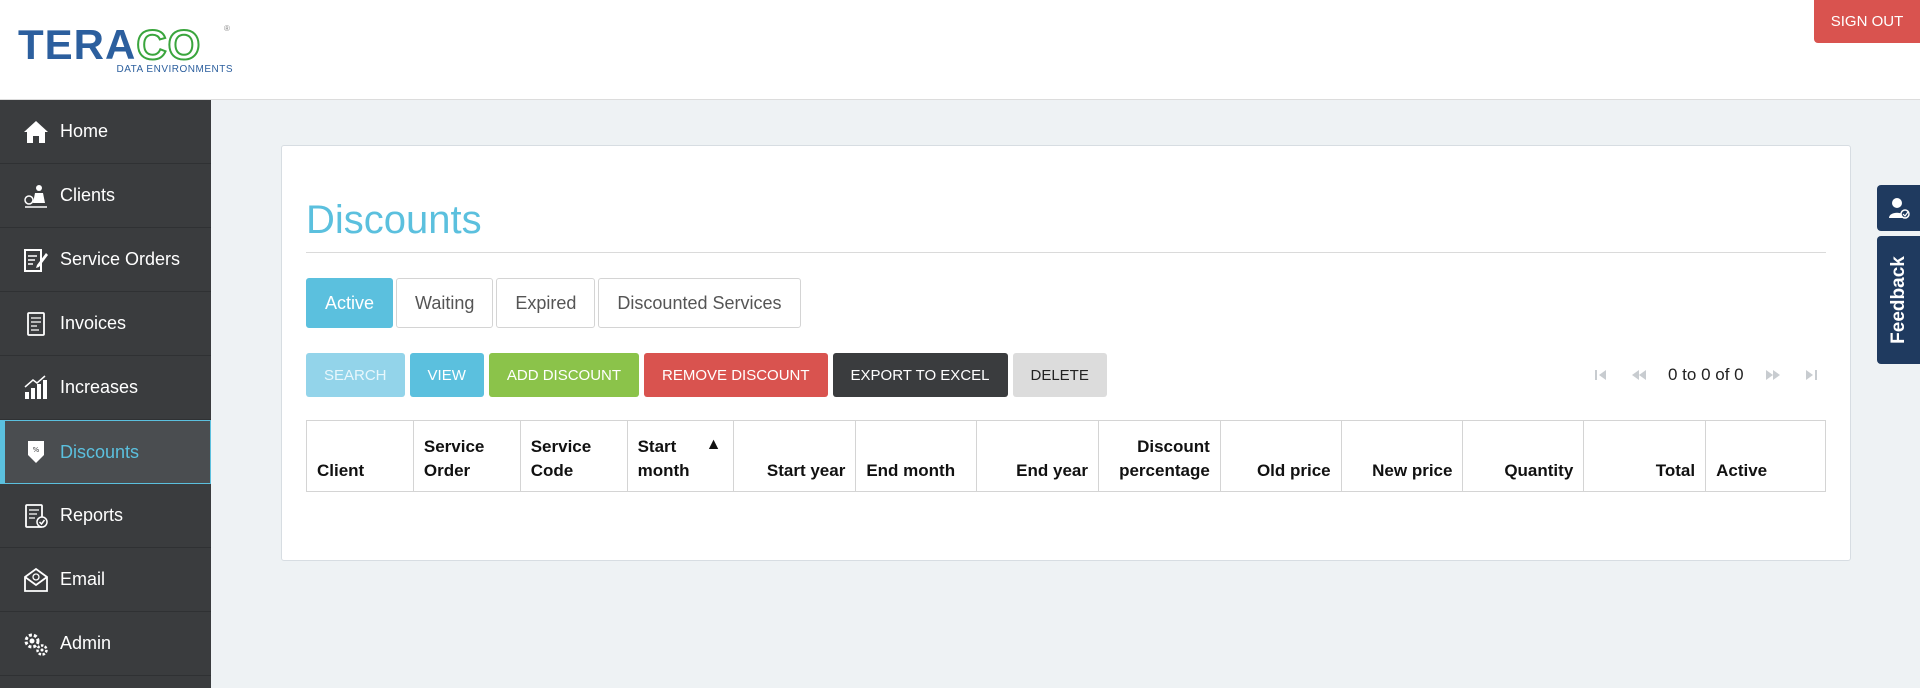 The width and height of the screenshot is (1920, 688). Describe the element at coordinates (120, 259) in the screenshot. I see `sidebar-item-label: Service Orders` at that location.